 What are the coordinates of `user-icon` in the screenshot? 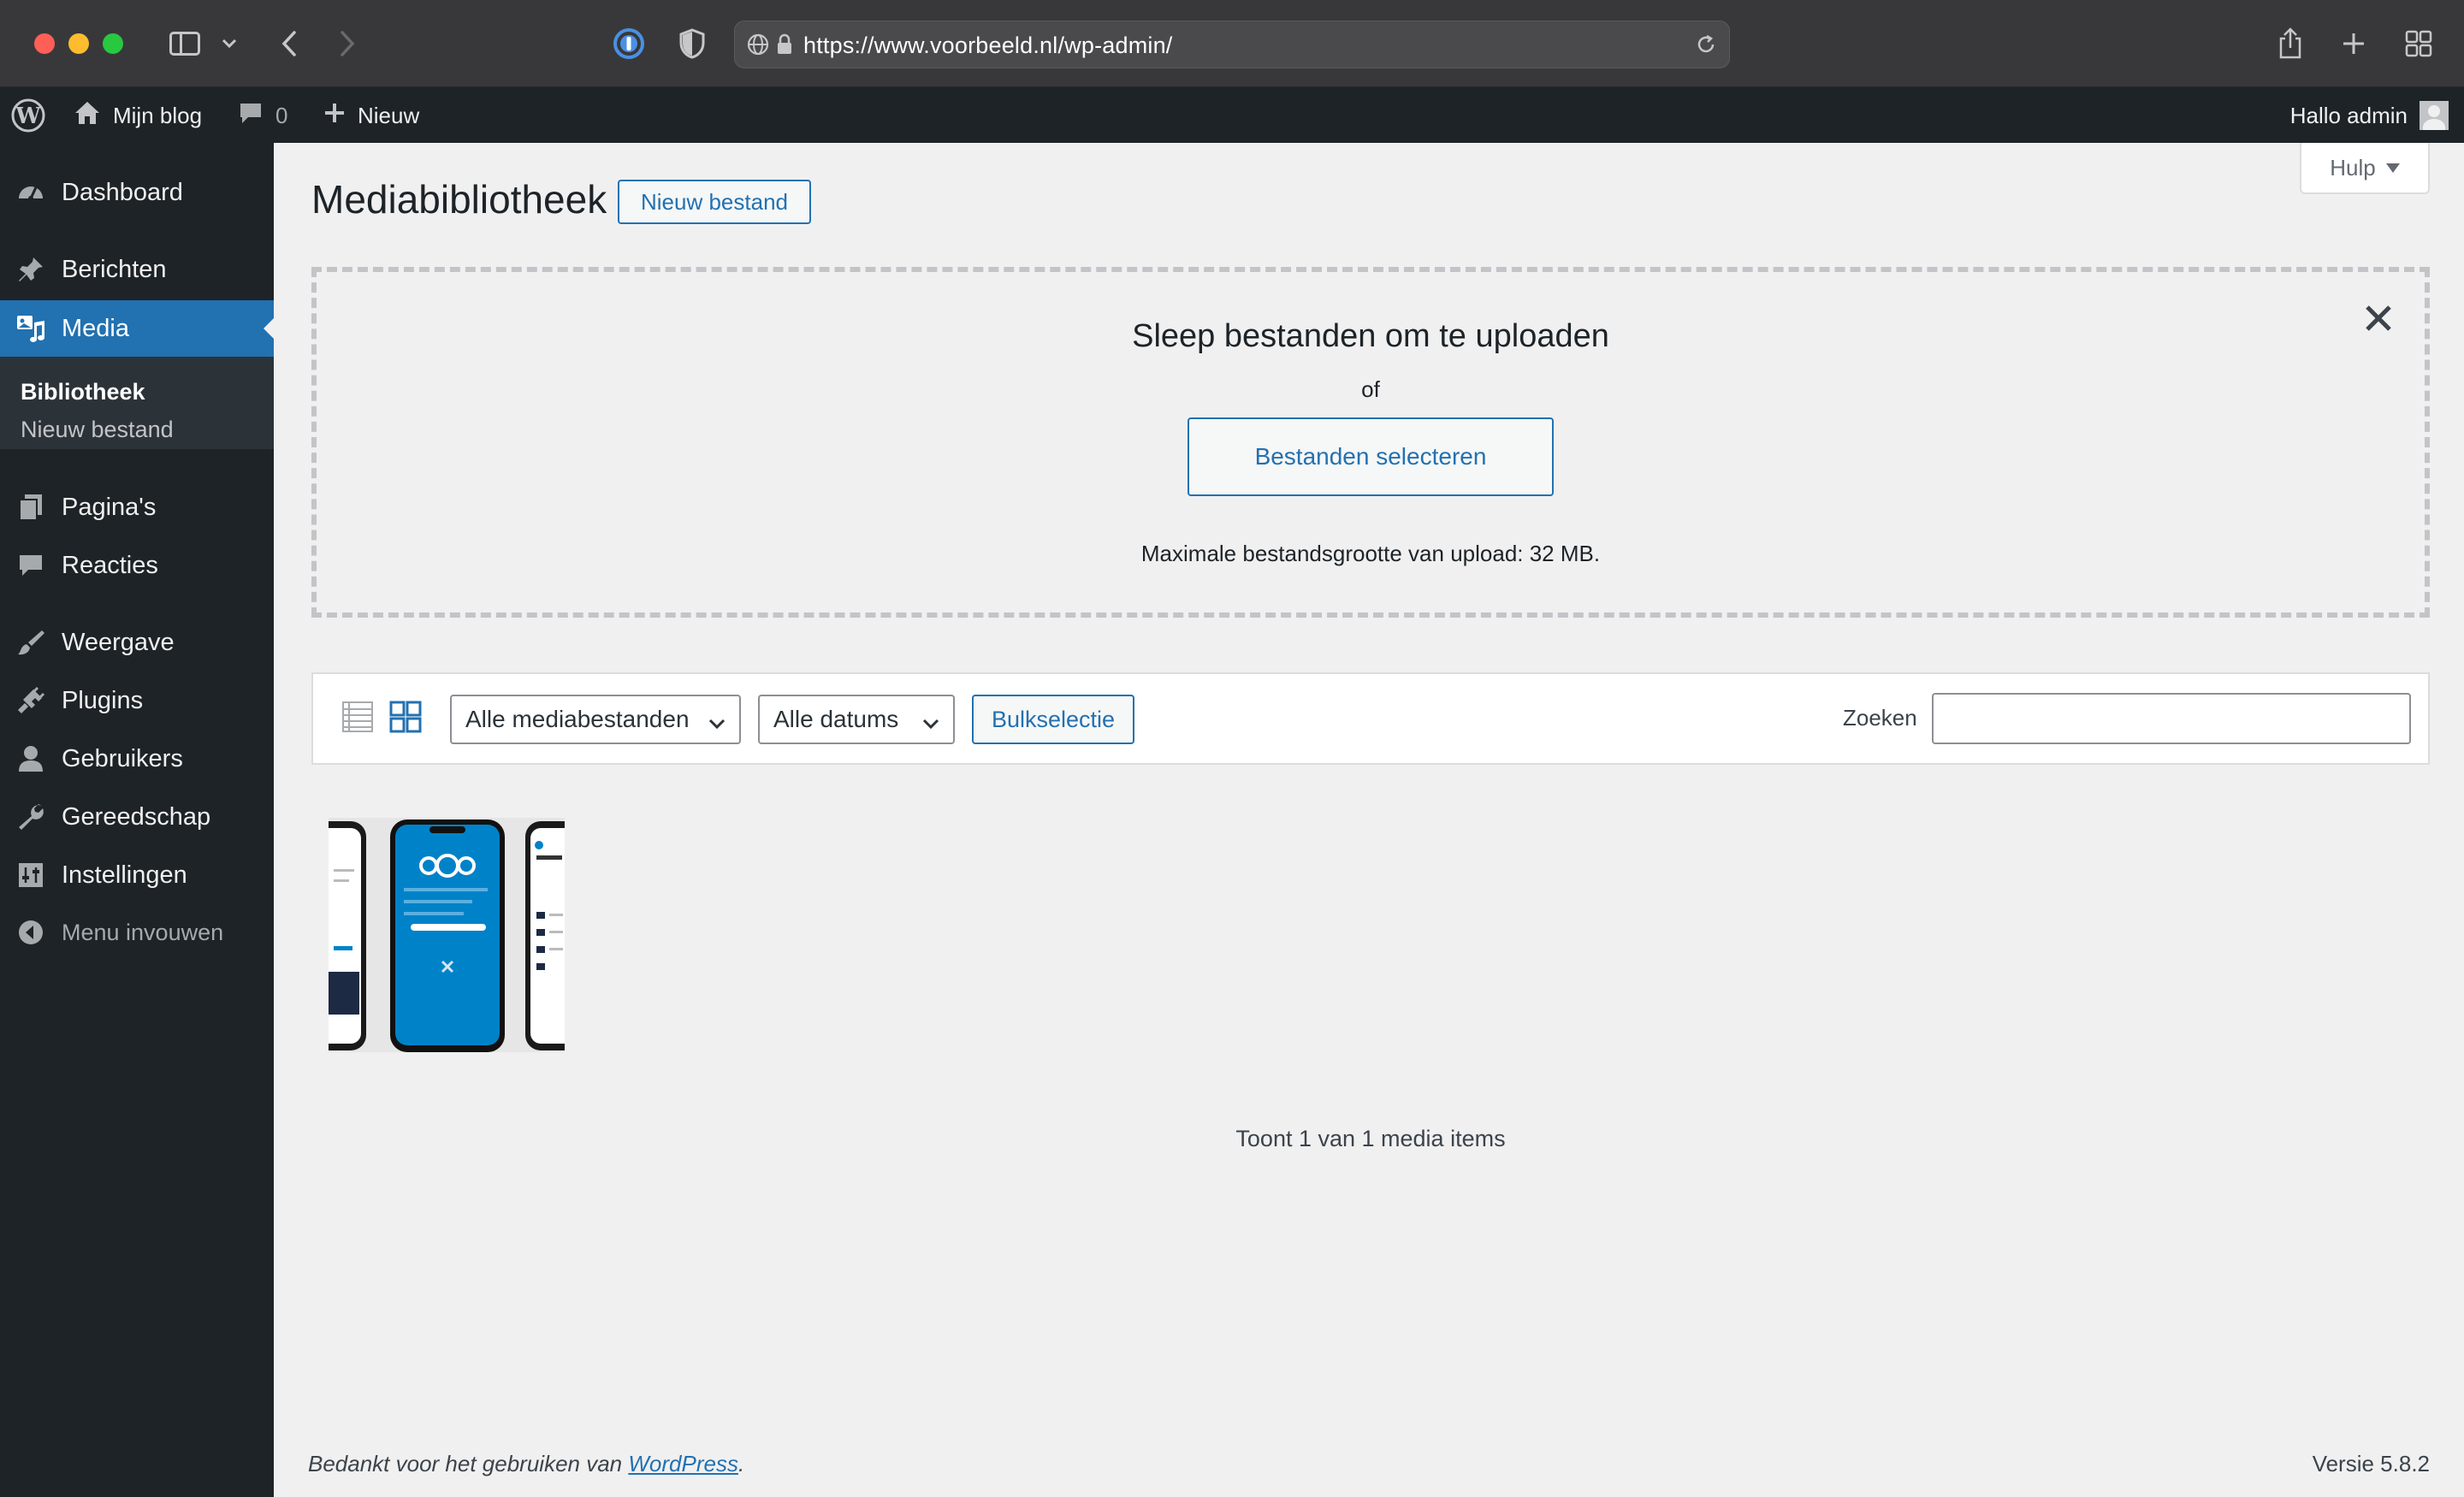 It's located at (31, 758).